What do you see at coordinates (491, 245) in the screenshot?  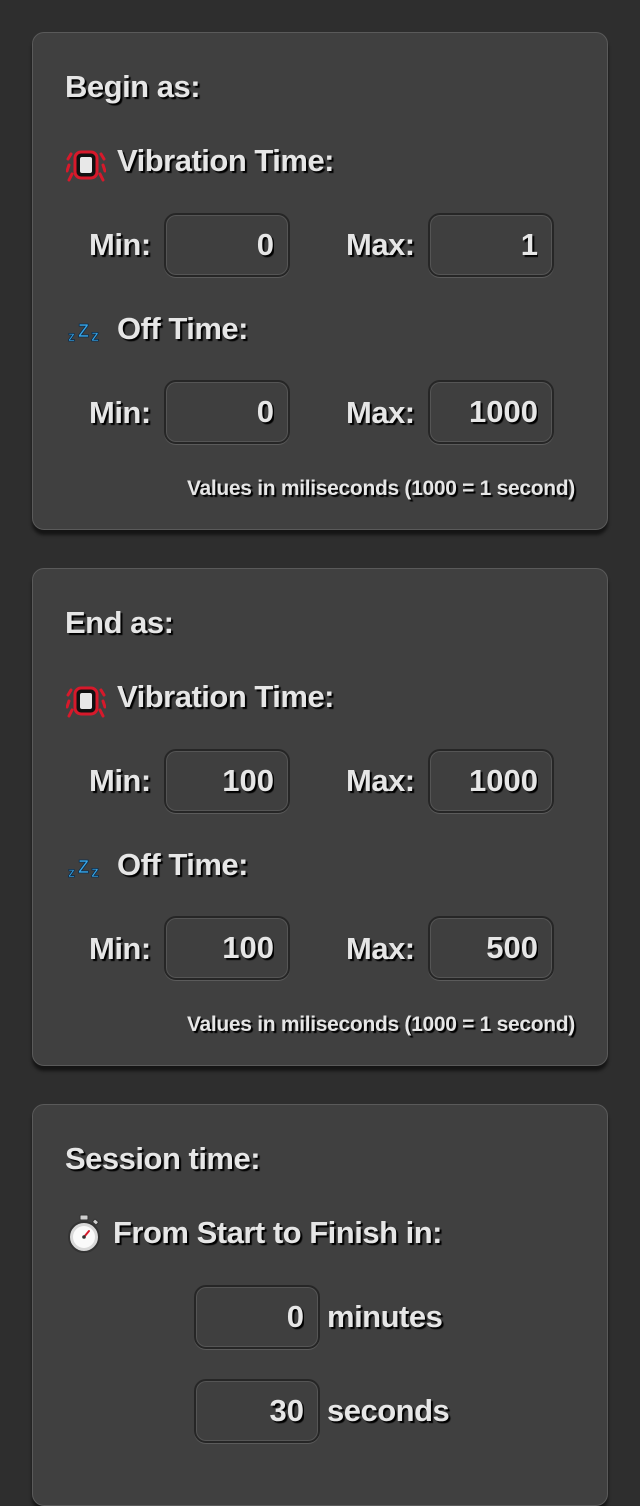 I see `begin-vibration-max-input` at bounding box center [491, 245].